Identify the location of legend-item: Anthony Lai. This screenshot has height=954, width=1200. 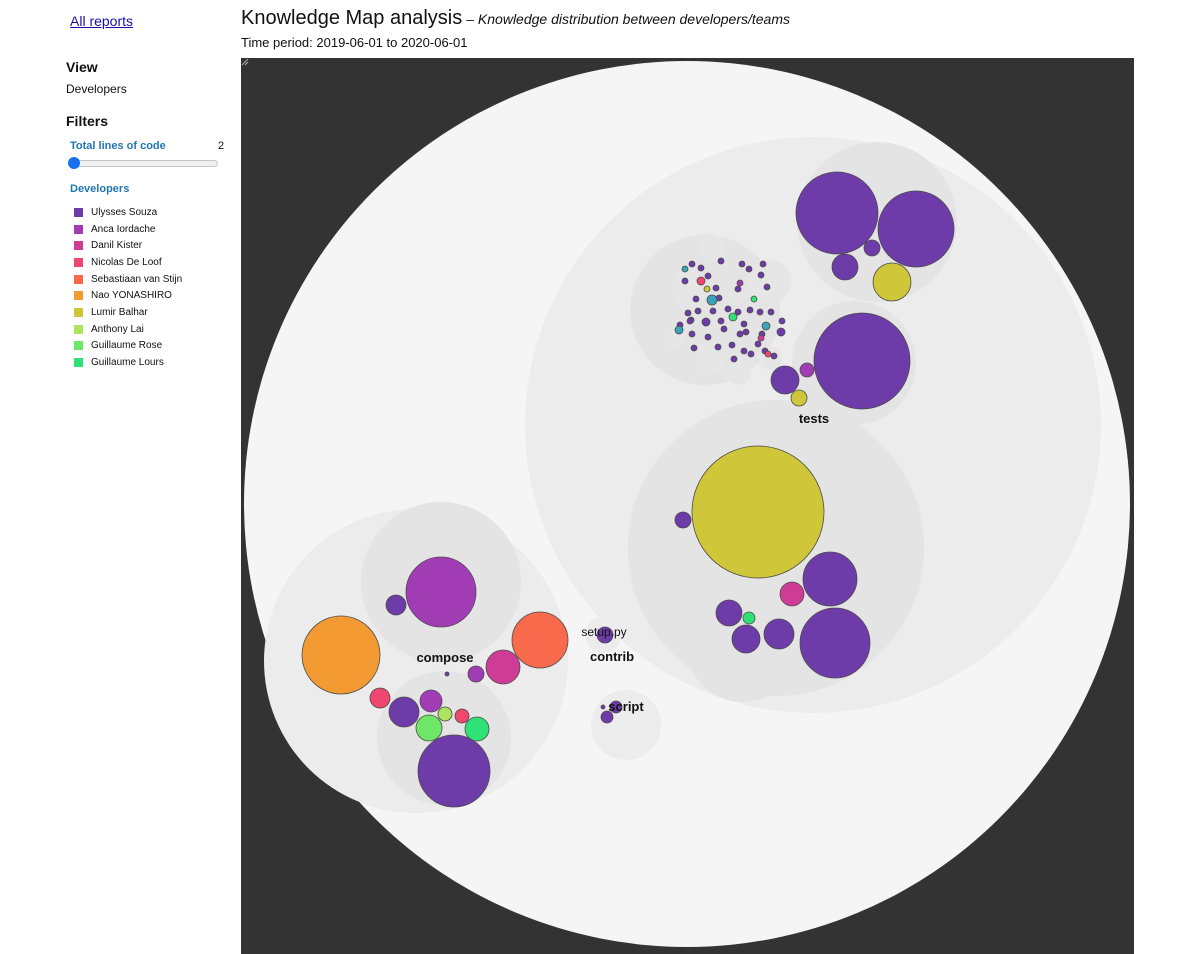
(128, 329).